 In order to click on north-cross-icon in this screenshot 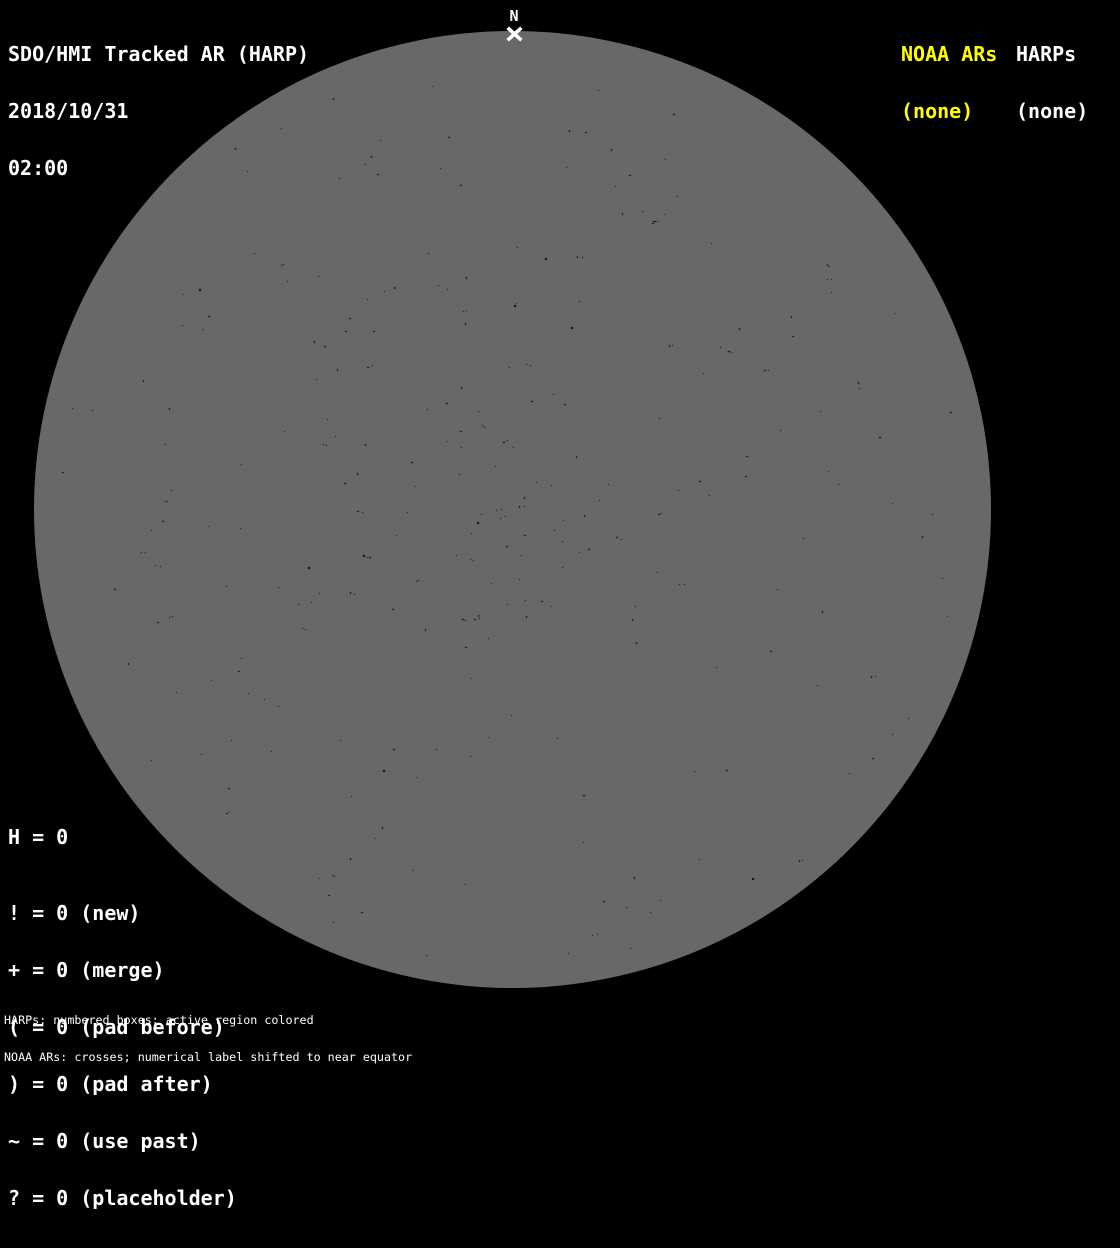, I will do `click(514, 34)`.